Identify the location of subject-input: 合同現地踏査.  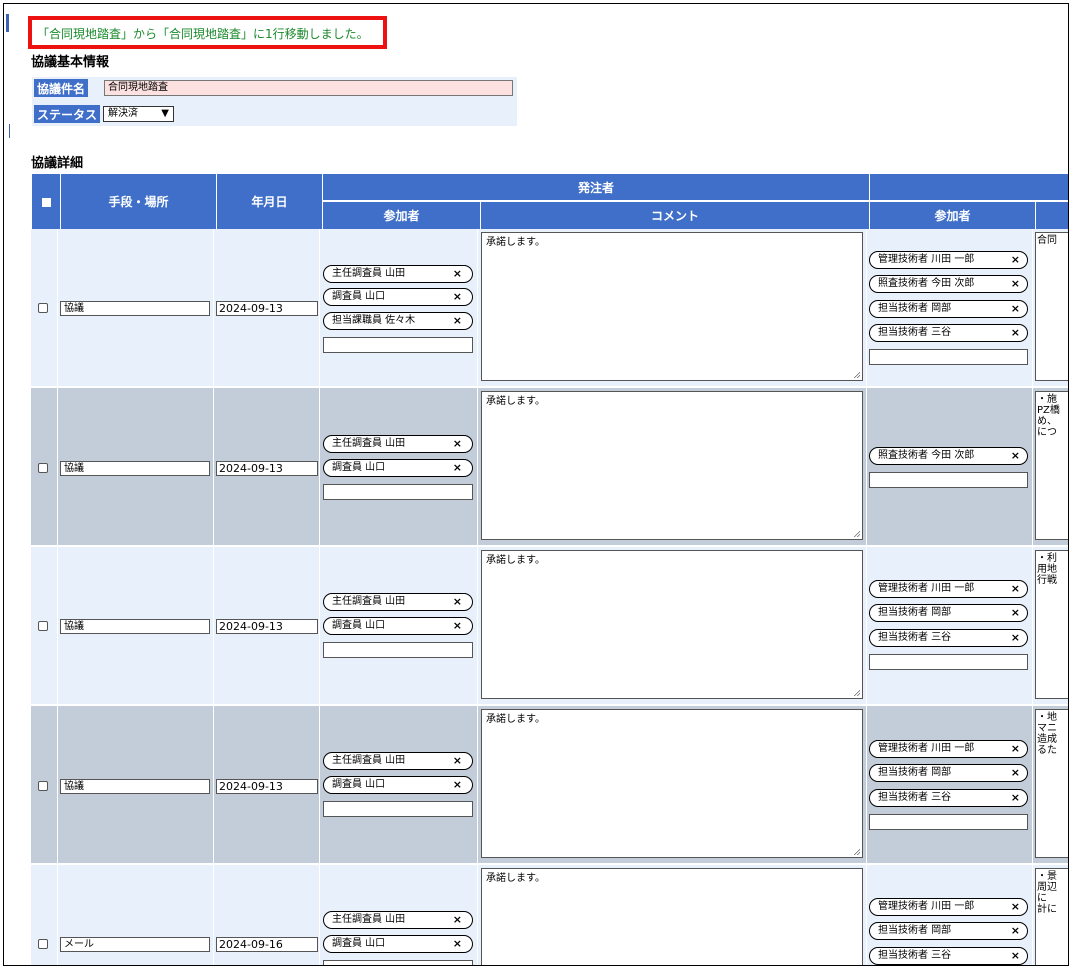
(308, 88).